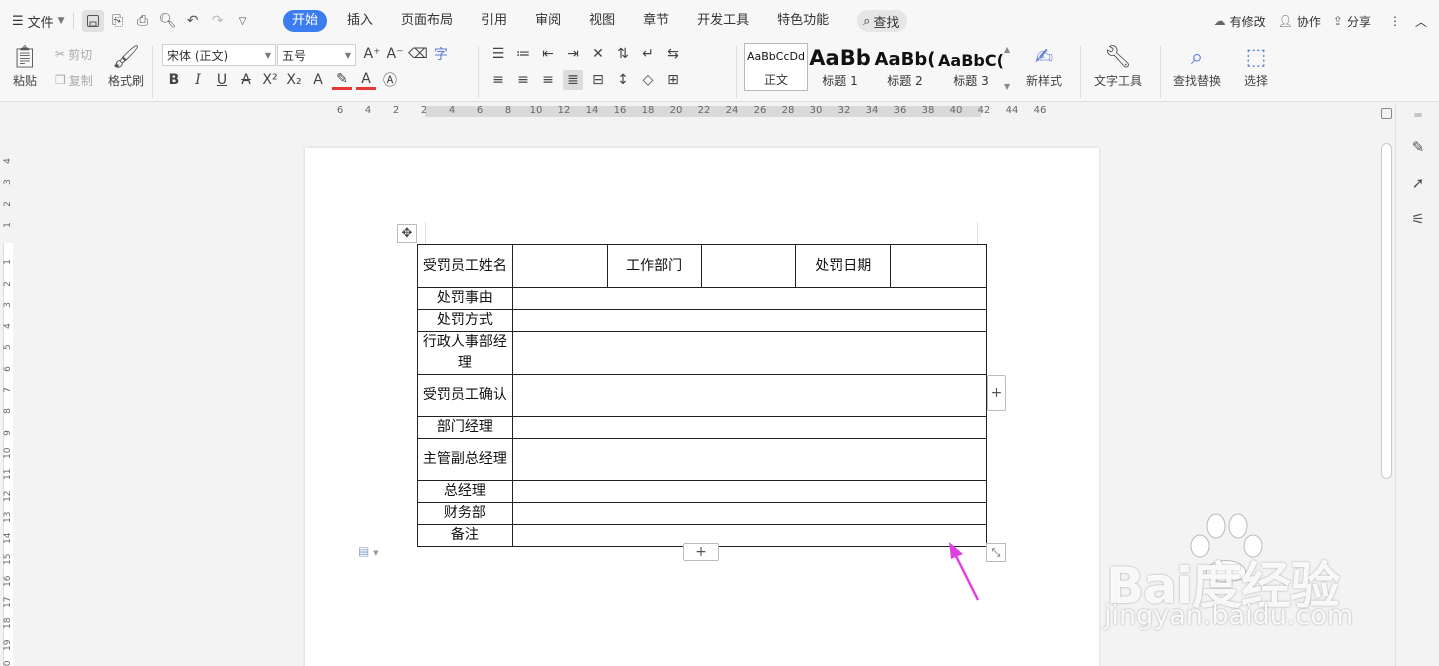 The width and height of the screenshot is (1439, 666). Describe the element at coordinates (1418, 115) in the screenshot. I see `panel-menu-icon: ═` at that location.